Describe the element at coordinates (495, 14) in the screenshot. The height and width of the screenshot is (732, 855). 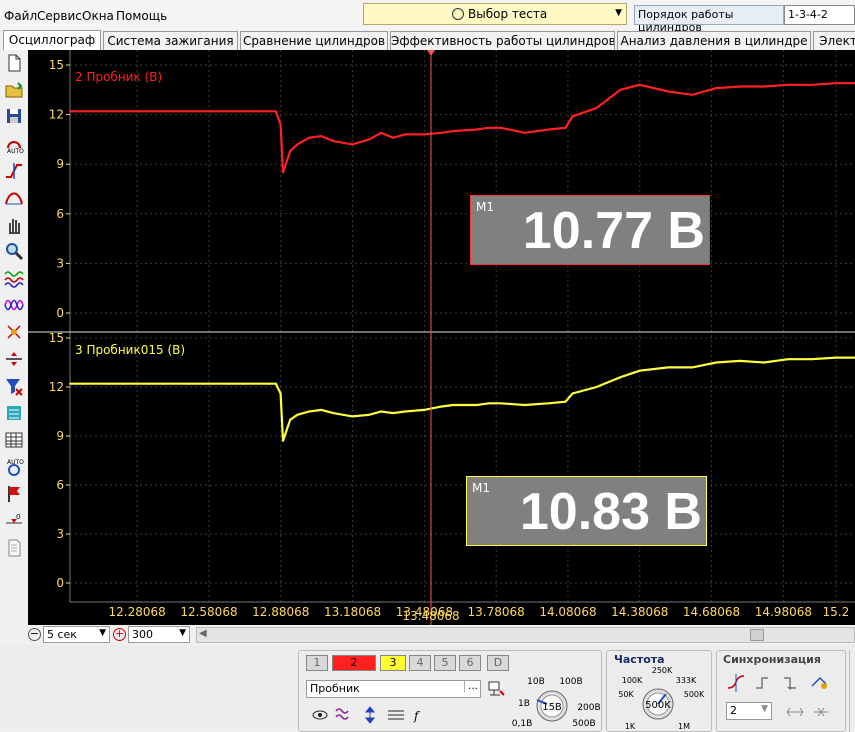
I see `test-select-dropdown: Выбор теста ▼` at that location.